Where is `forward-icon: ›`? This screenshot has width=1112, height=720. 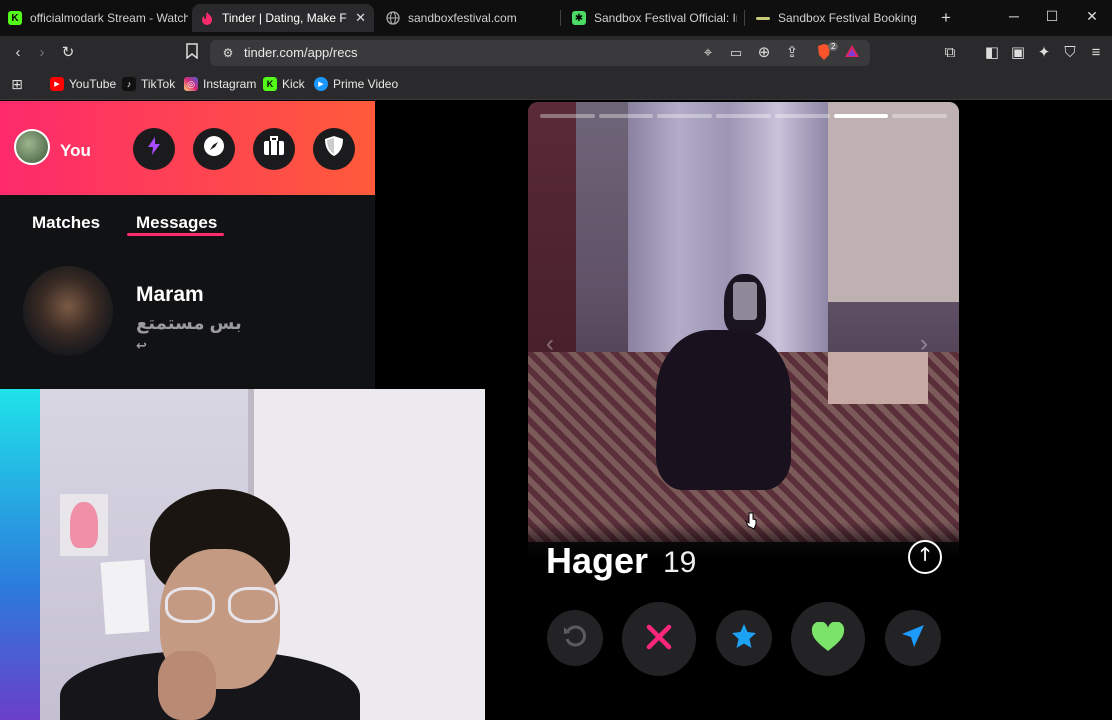 forward-icon: › is located at coordinates (42, 53).